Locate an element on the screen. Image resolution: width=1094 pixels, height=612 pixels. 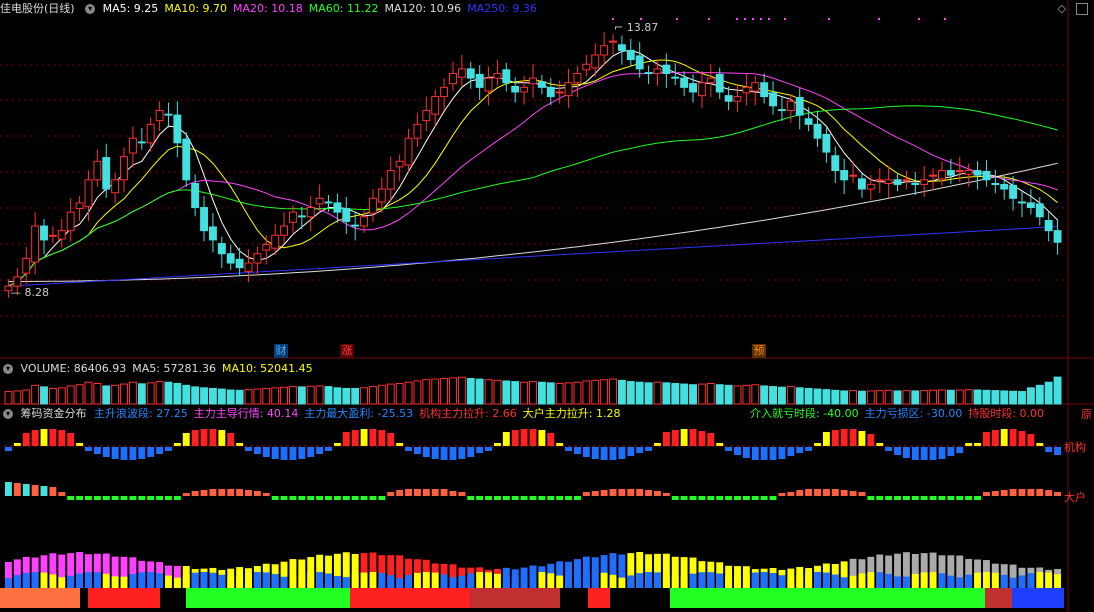
volume-settings-icon: ▾ is located at coordinates (8, 369).